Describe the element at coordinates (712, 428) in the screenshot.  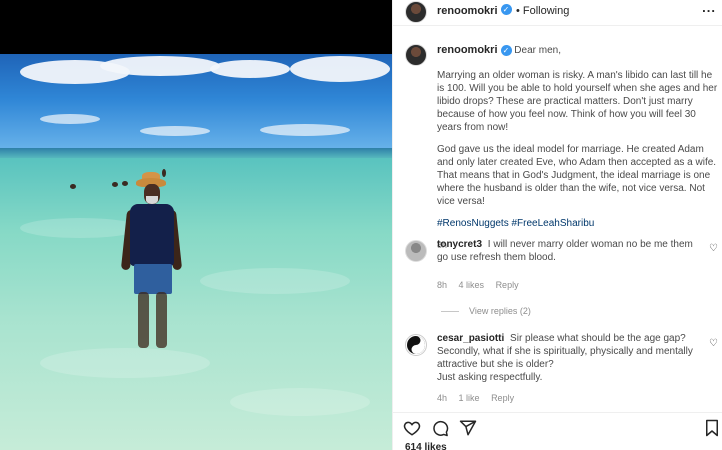
I see `bookmark-icon` at that location.